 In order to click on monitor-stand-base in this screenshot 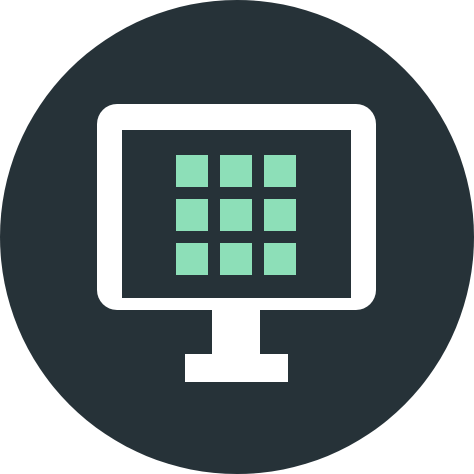, I will do `click(236, 368)`.